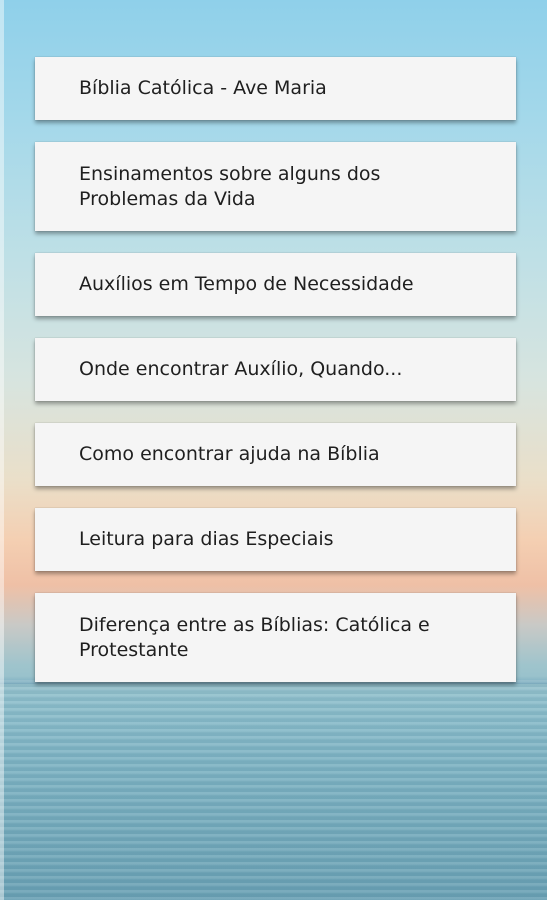 The width and height of the screenshot is (547, 900). What do you see at coordinates (246, 284) in the screenshot?
I see `menu-item-label: Auxílios em Tempo de Necessidade` at bounding box center [246, 284].